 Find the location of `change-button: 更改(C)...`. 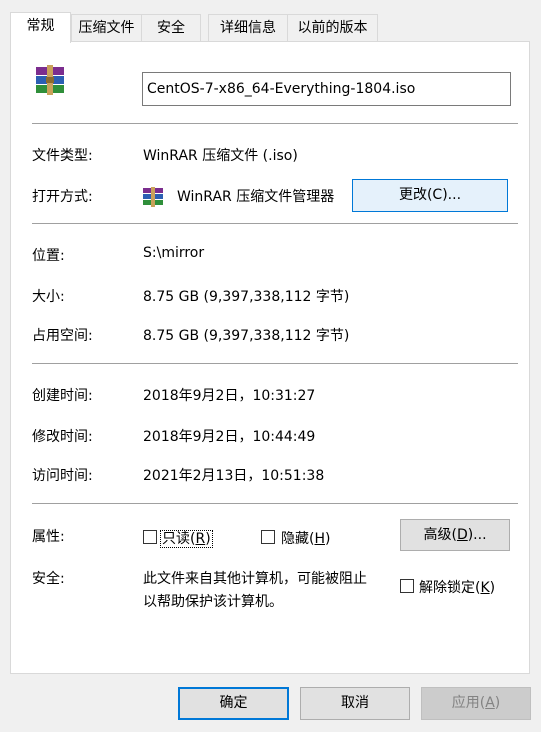

change-button: 更改(C)... is located at coordinates (430, 195).